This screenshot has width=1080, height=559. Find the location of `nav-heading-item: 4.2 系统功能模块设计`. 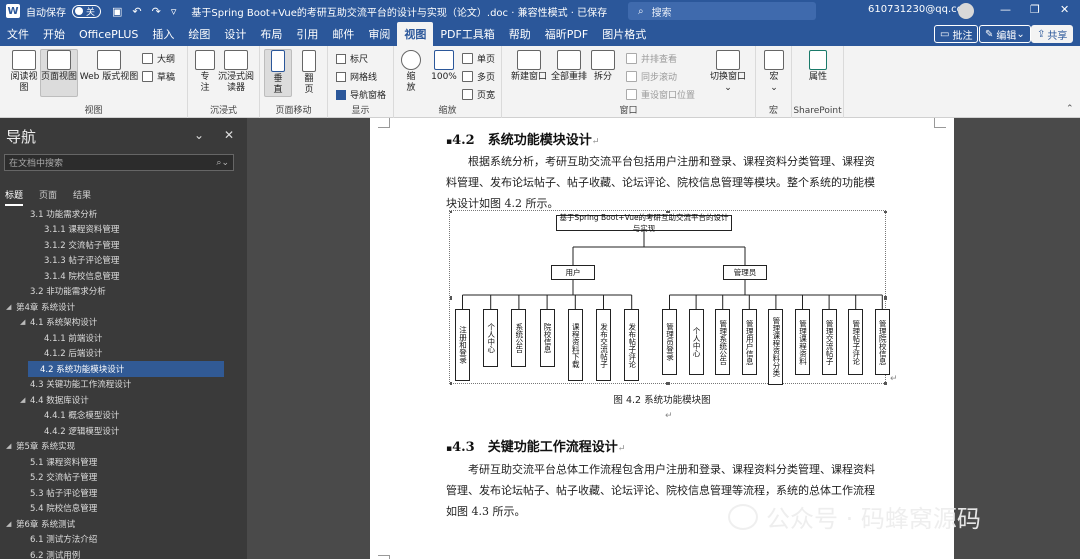

nav-heading-item: 4.2 系统功能模块设计 is located at coordinates (126, 369).